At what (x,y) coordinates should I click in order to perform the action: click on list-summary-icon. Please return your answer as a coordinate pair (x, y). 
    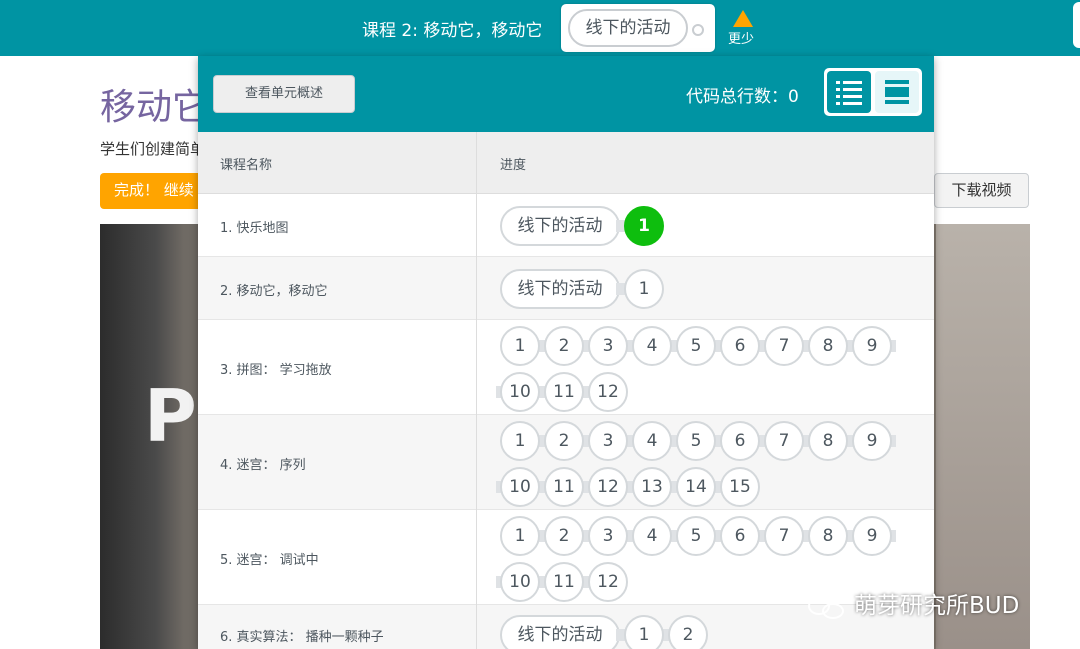
    Looking at the image, I should click on (897, 92).